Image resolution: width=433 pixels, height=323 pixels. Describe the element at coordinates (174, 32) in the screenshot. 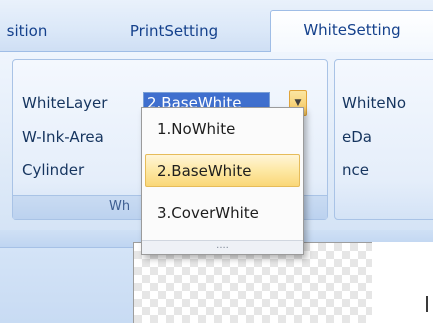

I see `tab-printsetting: PrintSetting` at that location.